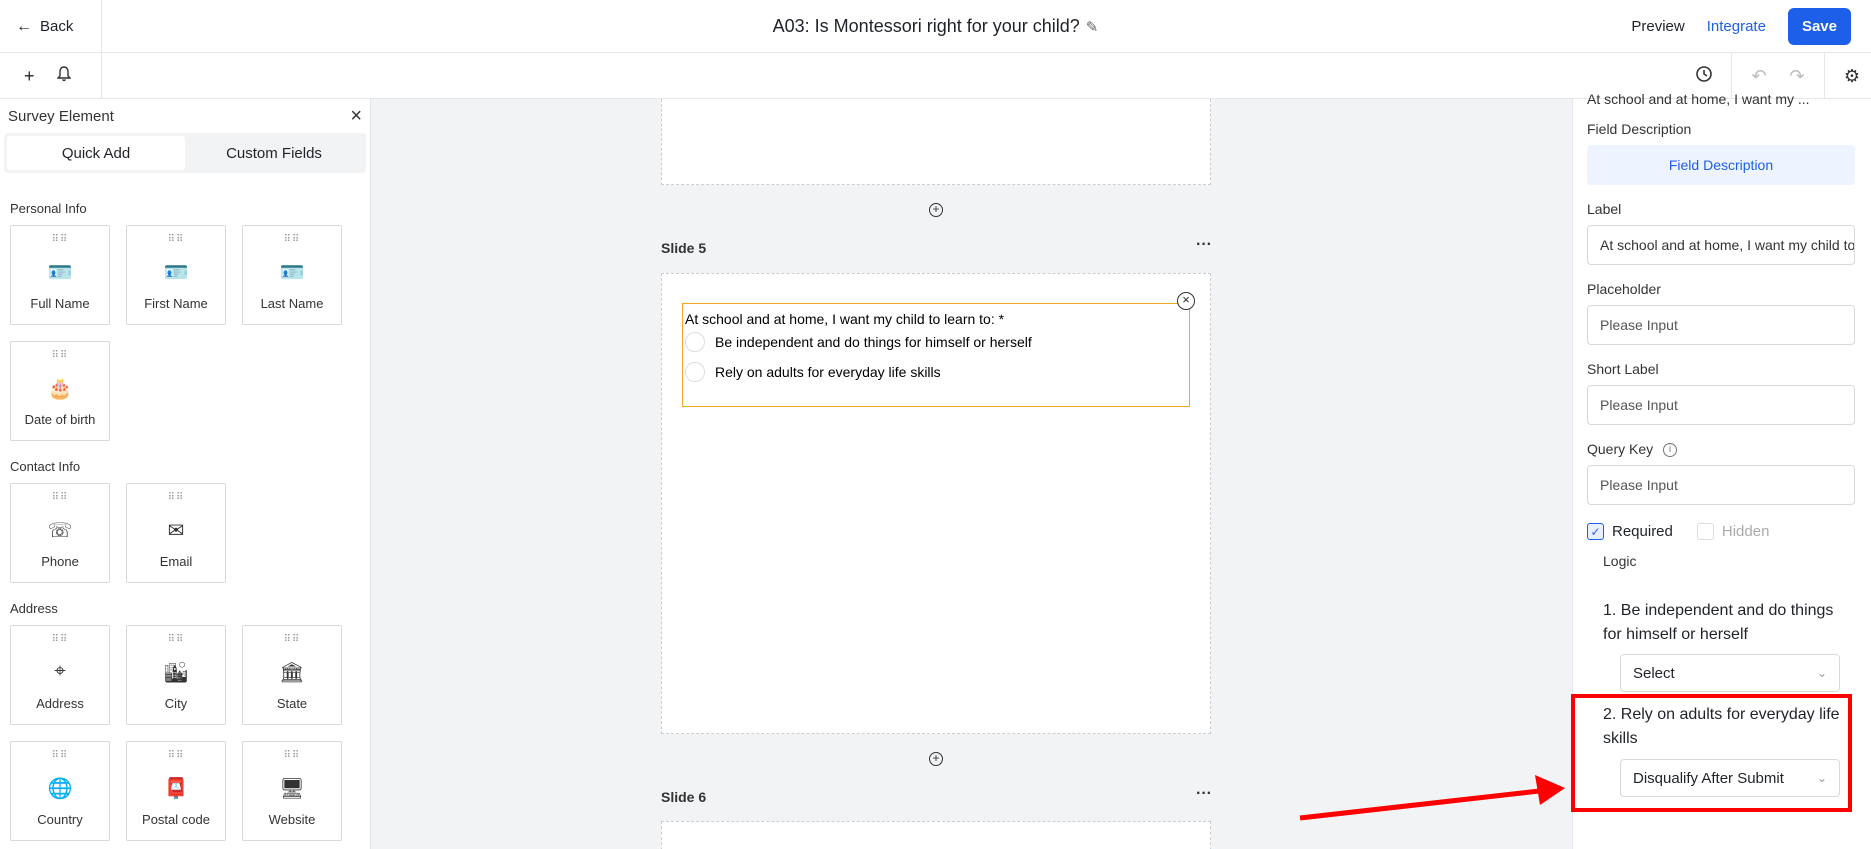 The width and height of the screenshot is (1871, 849). I want to click on slide-6-more-icon: ···, so click(1204, 794).